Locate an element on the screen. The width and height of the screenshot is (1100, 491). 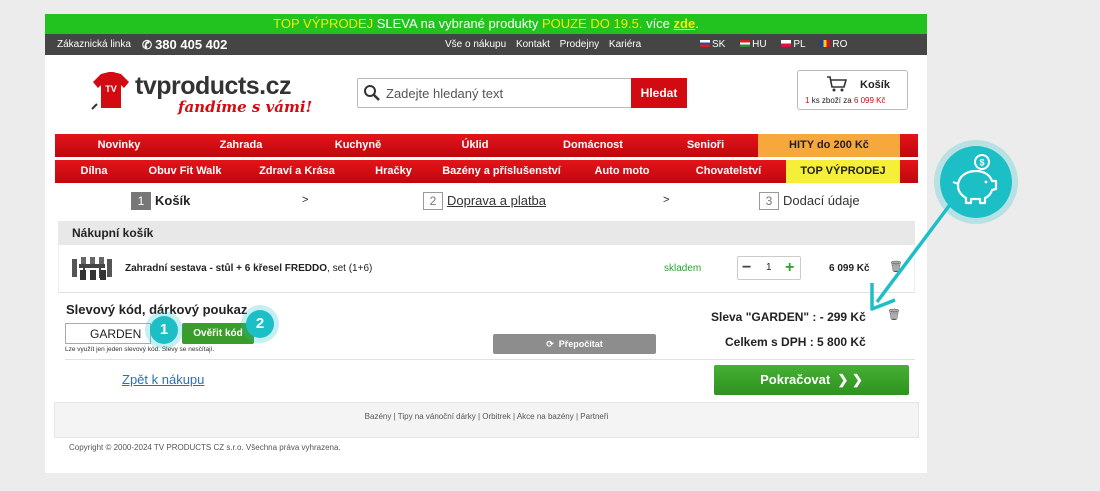
quantity-stepper: − 1 + is located at coordinates (769, 268).